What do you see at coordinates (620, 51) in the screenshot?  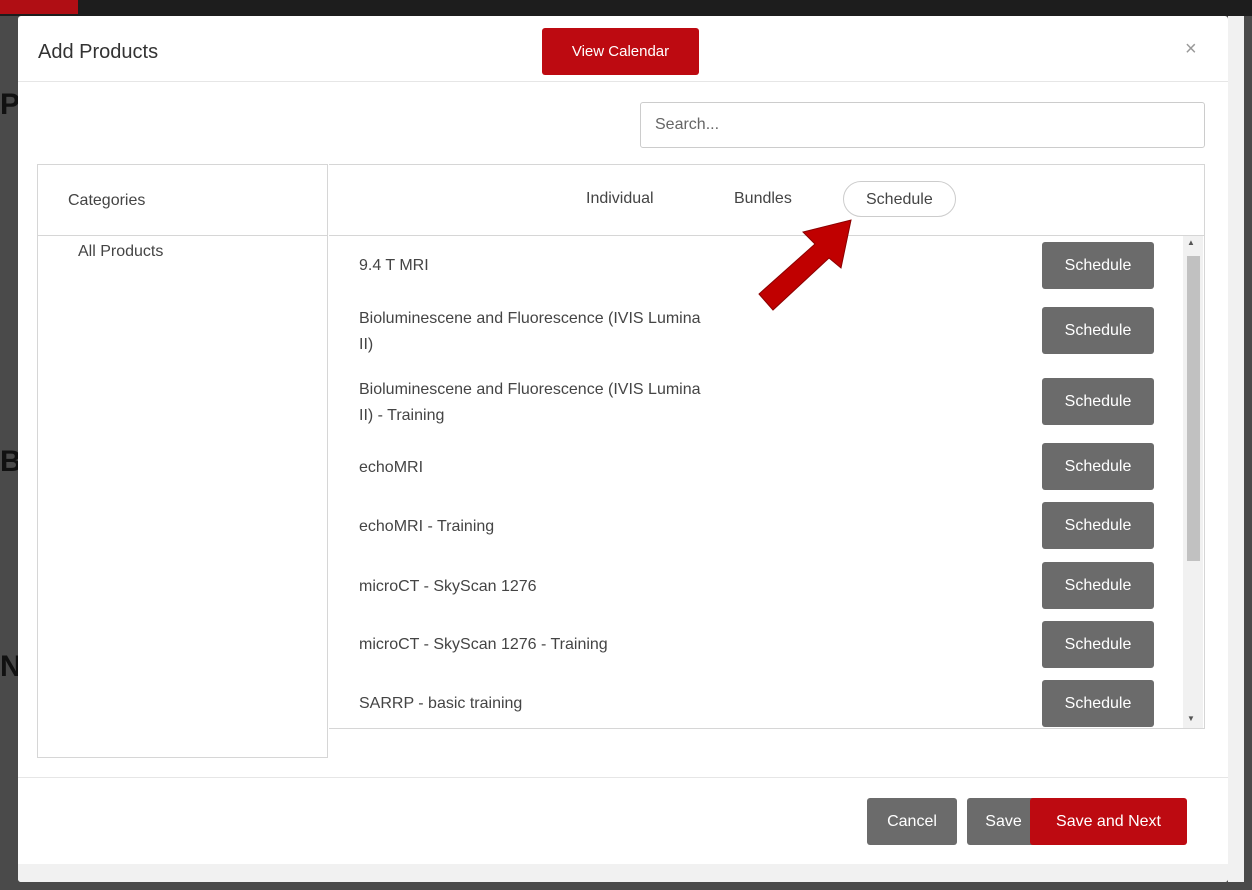 I see `view-calendar-button: View Calendar` at bounding box center [620, 51].